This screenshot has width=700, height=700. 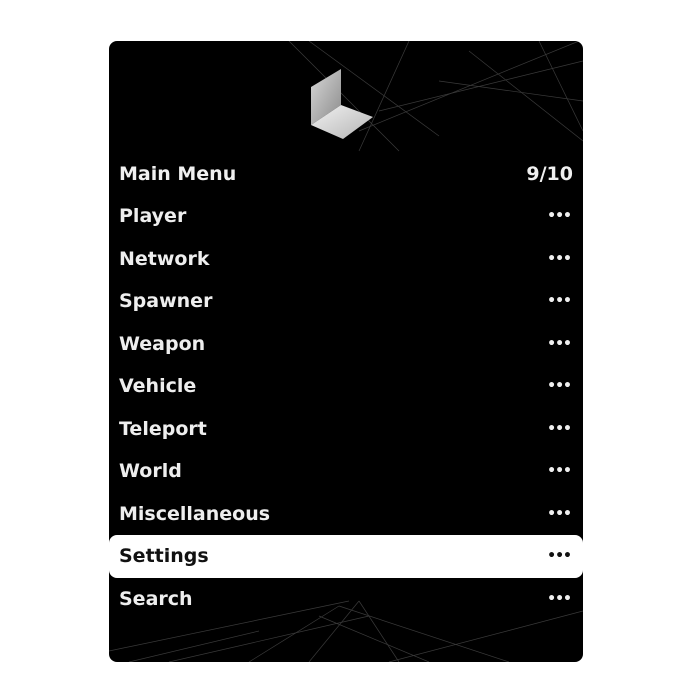 What do you see at coordinates (346, 429) in the screenshot?
I see `menu-item-teleport: Teleport •••` at bounding box center [346, 429].